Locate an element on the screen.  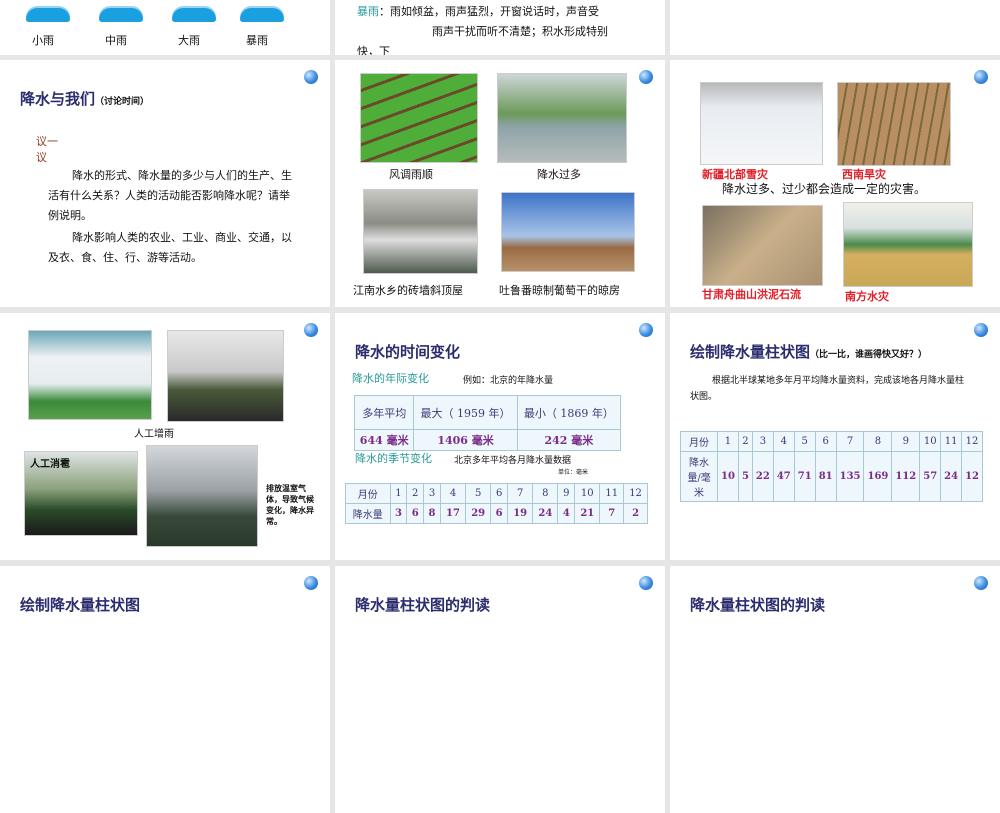
rain-type-label: 暴雨 is located at coordinates (257, 40).